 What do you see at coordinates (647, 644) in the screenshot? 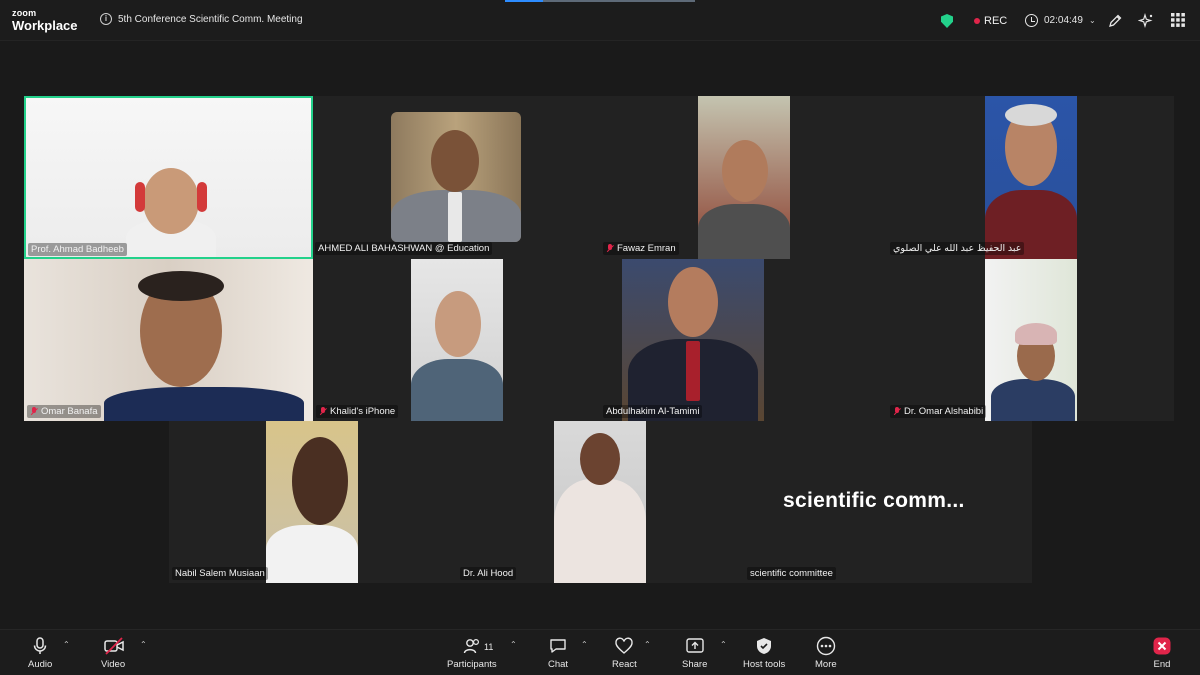
I see `react-options-caret-icon: ⌃` at bounding box center [647, 644].